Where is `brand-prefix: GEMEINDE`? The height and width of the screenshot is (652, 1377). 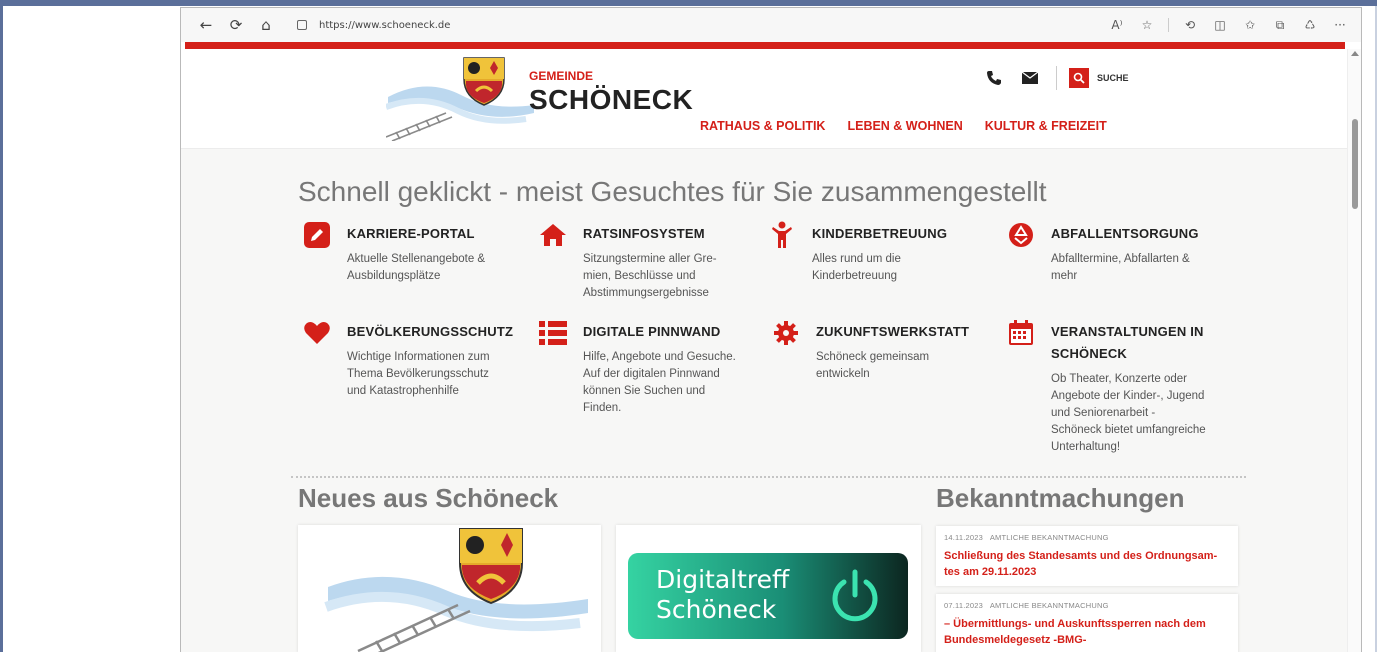 brand-prefix: GEMEINDE is located at coordinates (561, 76).